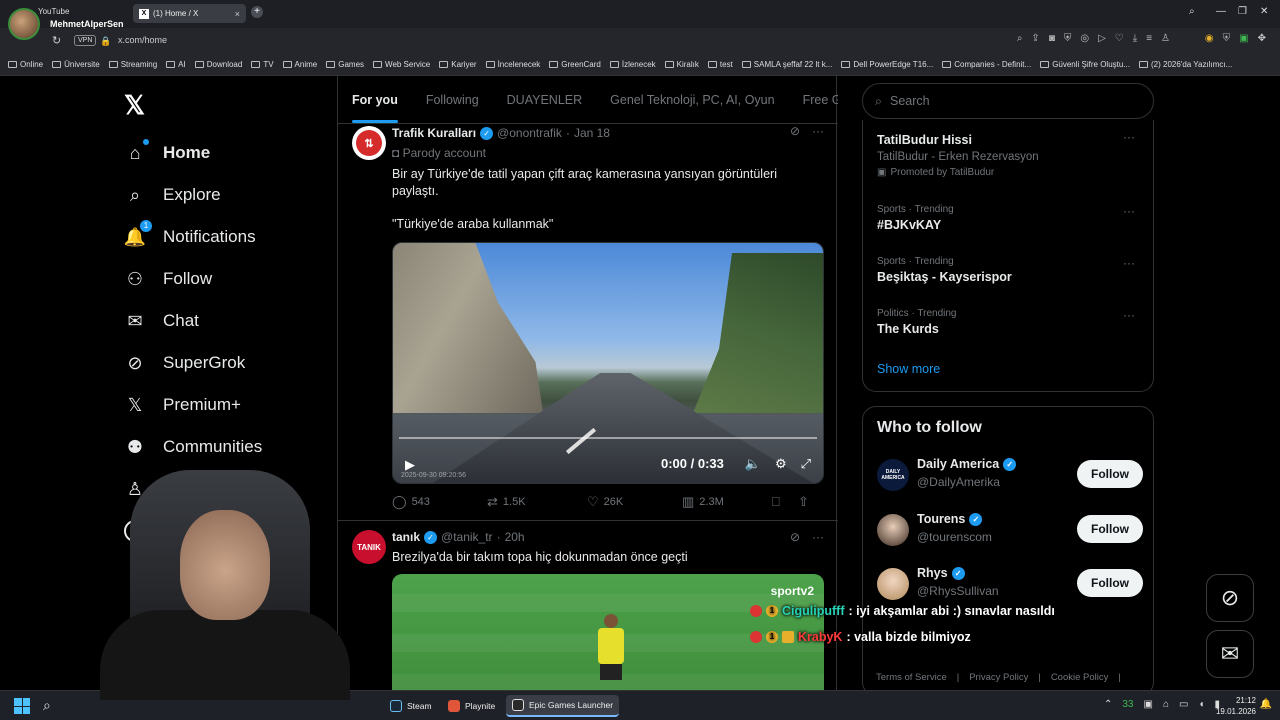 The width and height of the screenshot is (1280, 720). Describe the element at coordinates (345, 64) in the screenshot. I see `bookmark-item: Games` at that location.